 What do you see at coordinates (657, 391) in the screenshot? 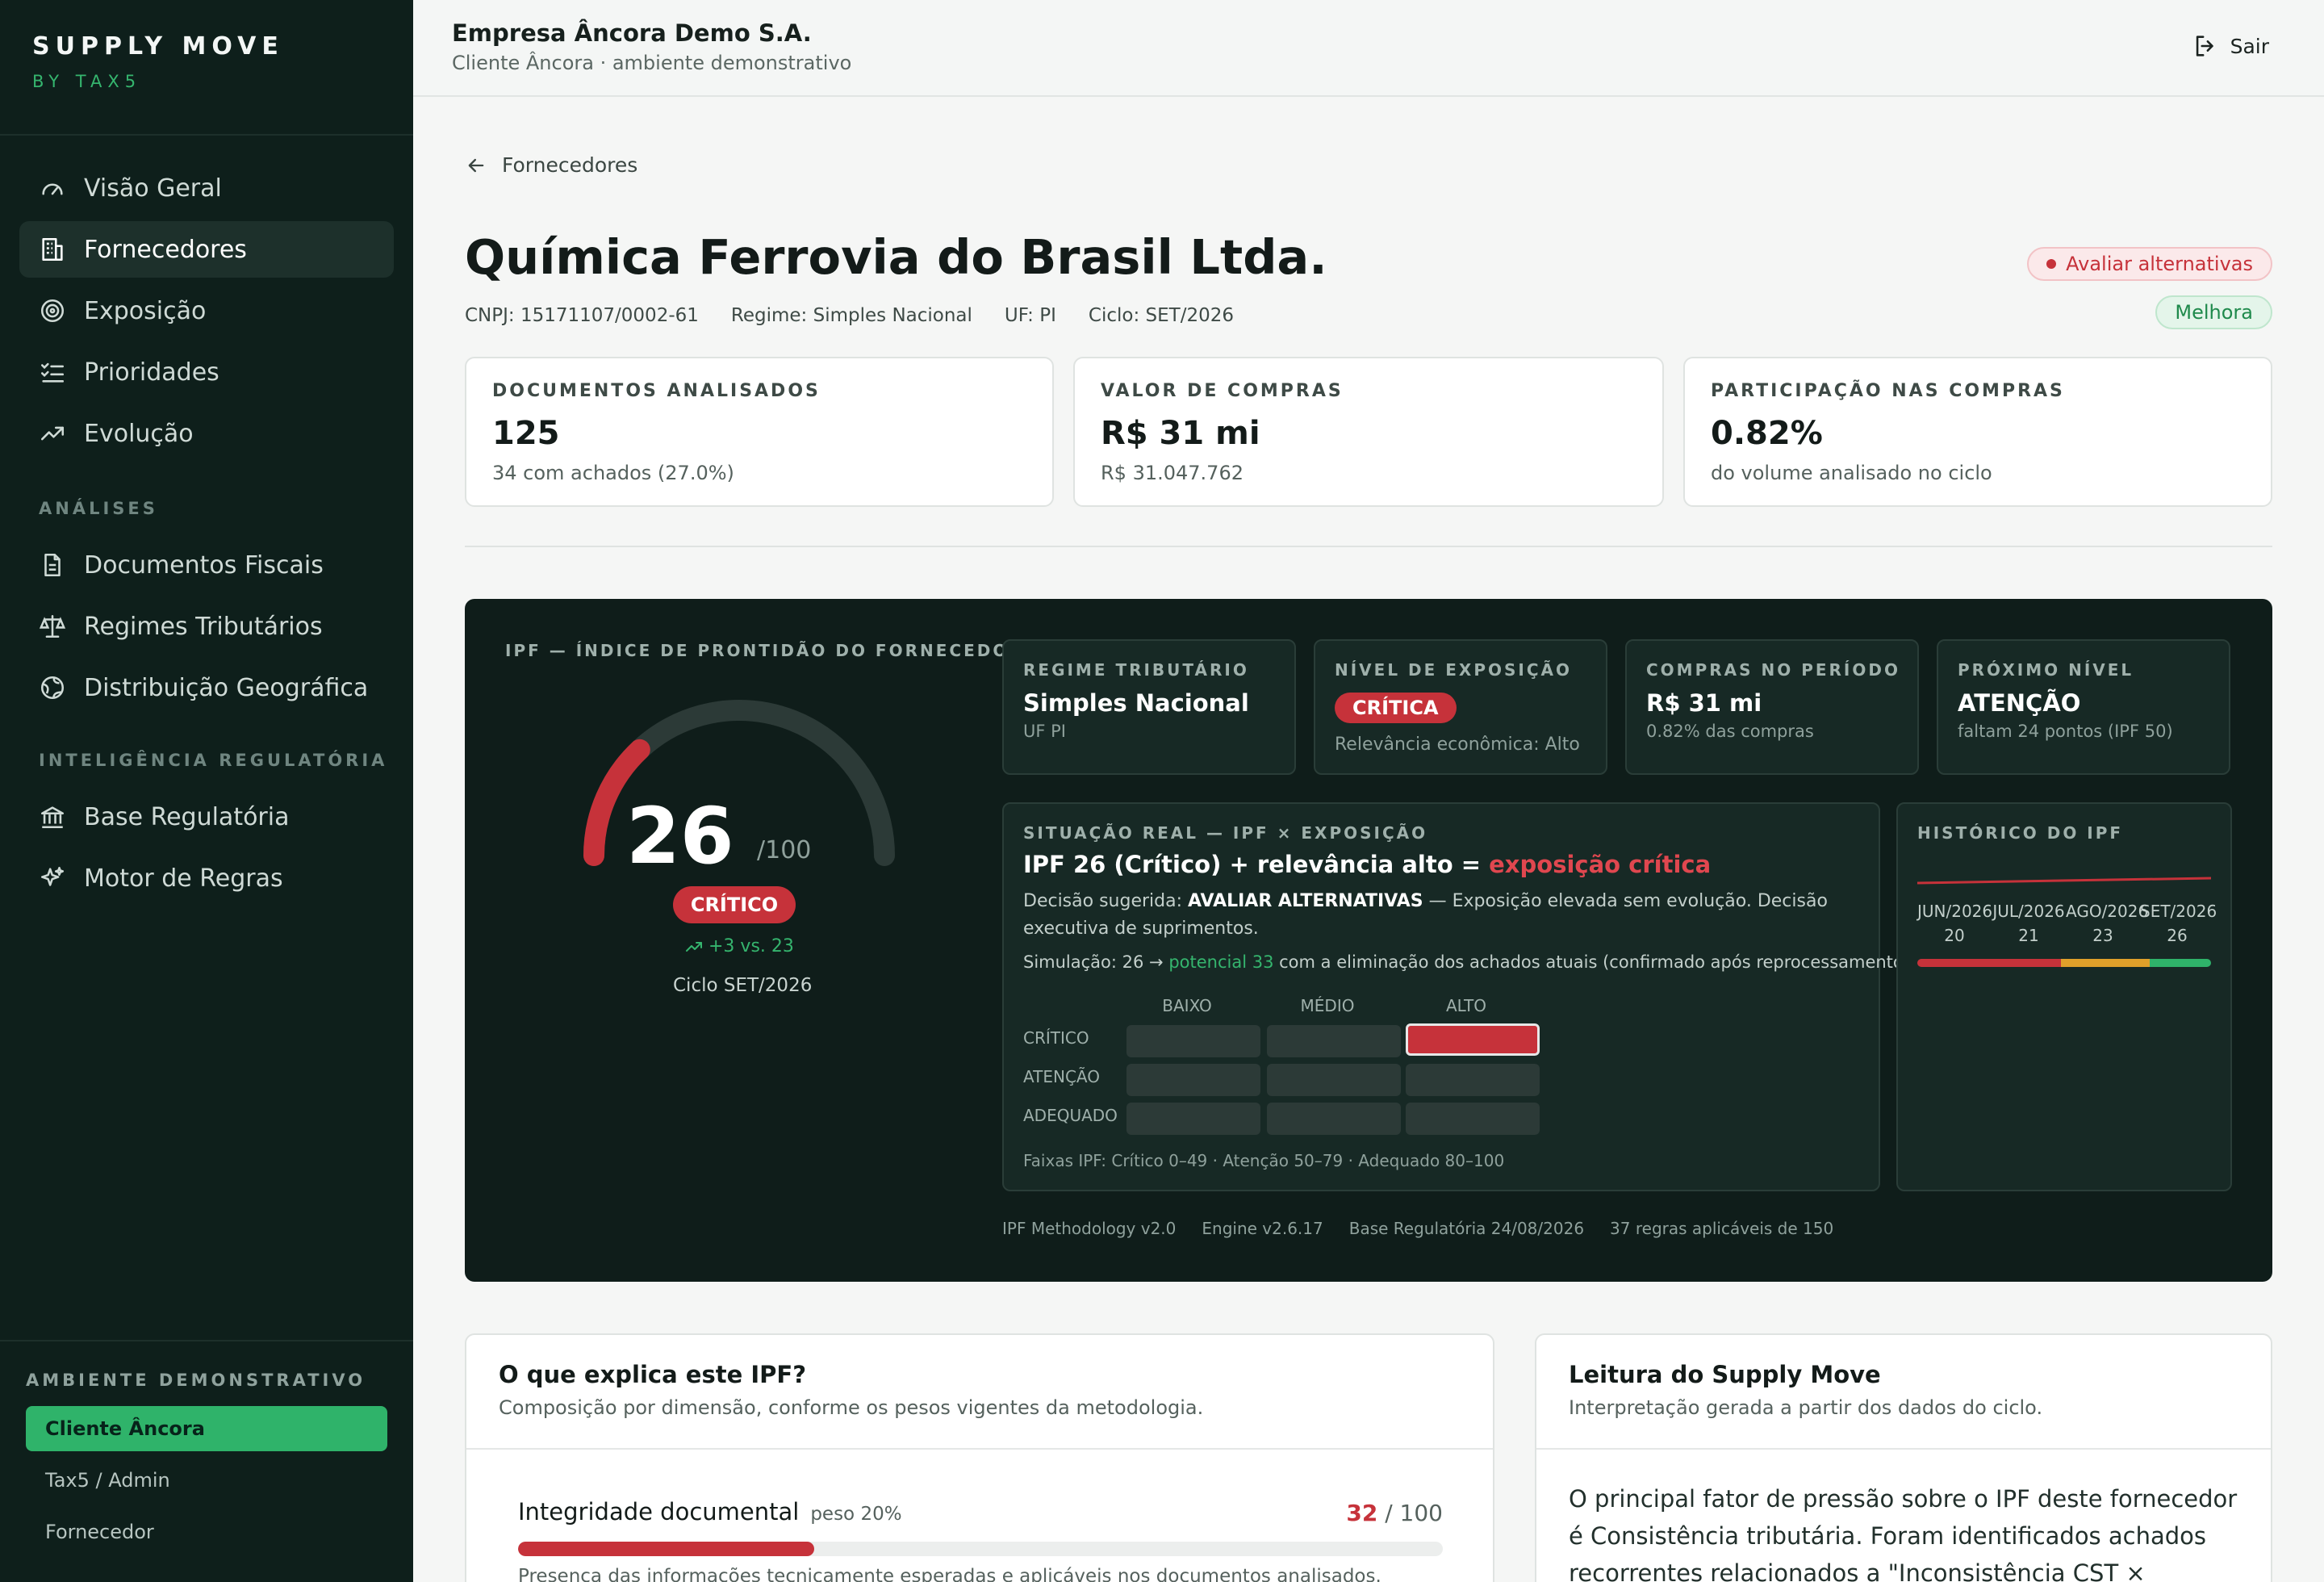
I see `stat-label: DOCUMENTOS ANALISADOS` at bounding box center [657, 391].